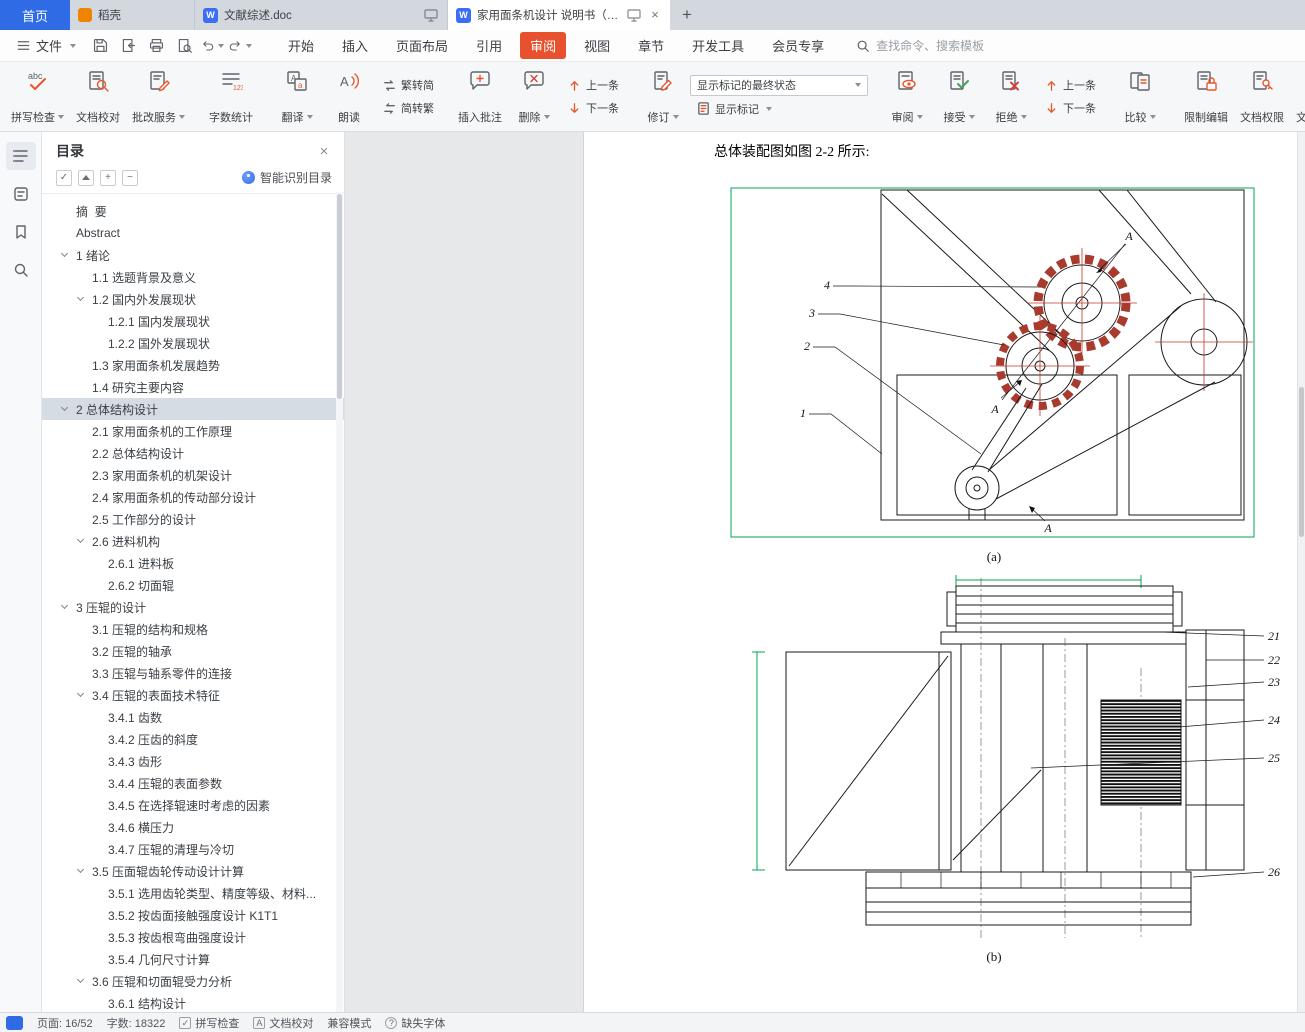 The image size is (1305, 1032). Describe the element at coordinates (321, 15) in the screenshot. I see `tab-document-1: W 文献综述.doc` at that location.